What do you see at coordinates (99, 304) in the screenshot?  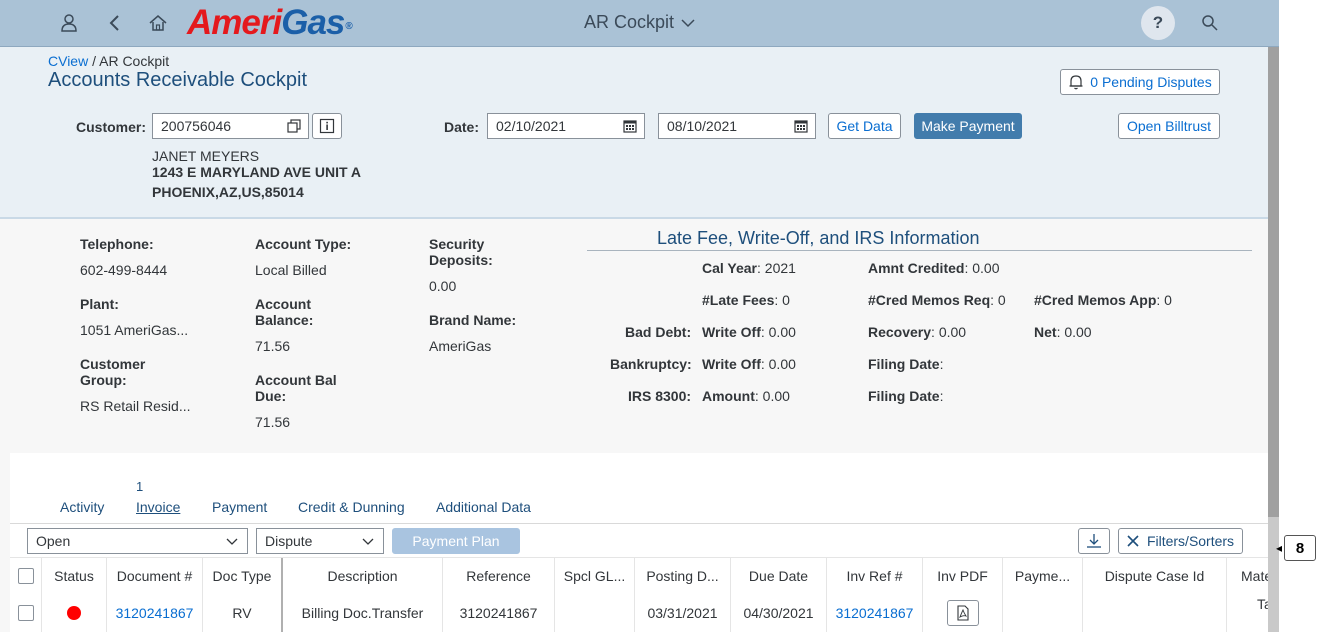 I see `plant-label: Plant:` at bounding box center [99, 304].